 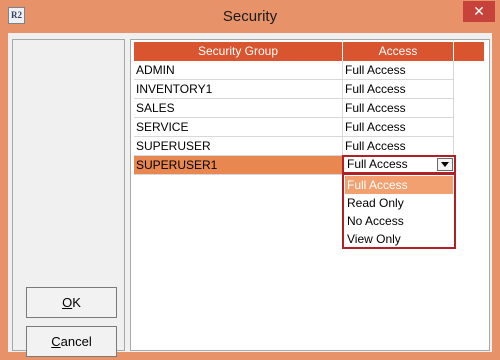 What do you see at coordinates (399, 185) in the screenshot?
I see `dropdown-option-full-access: Full Access` at bounding box center [399, 185].